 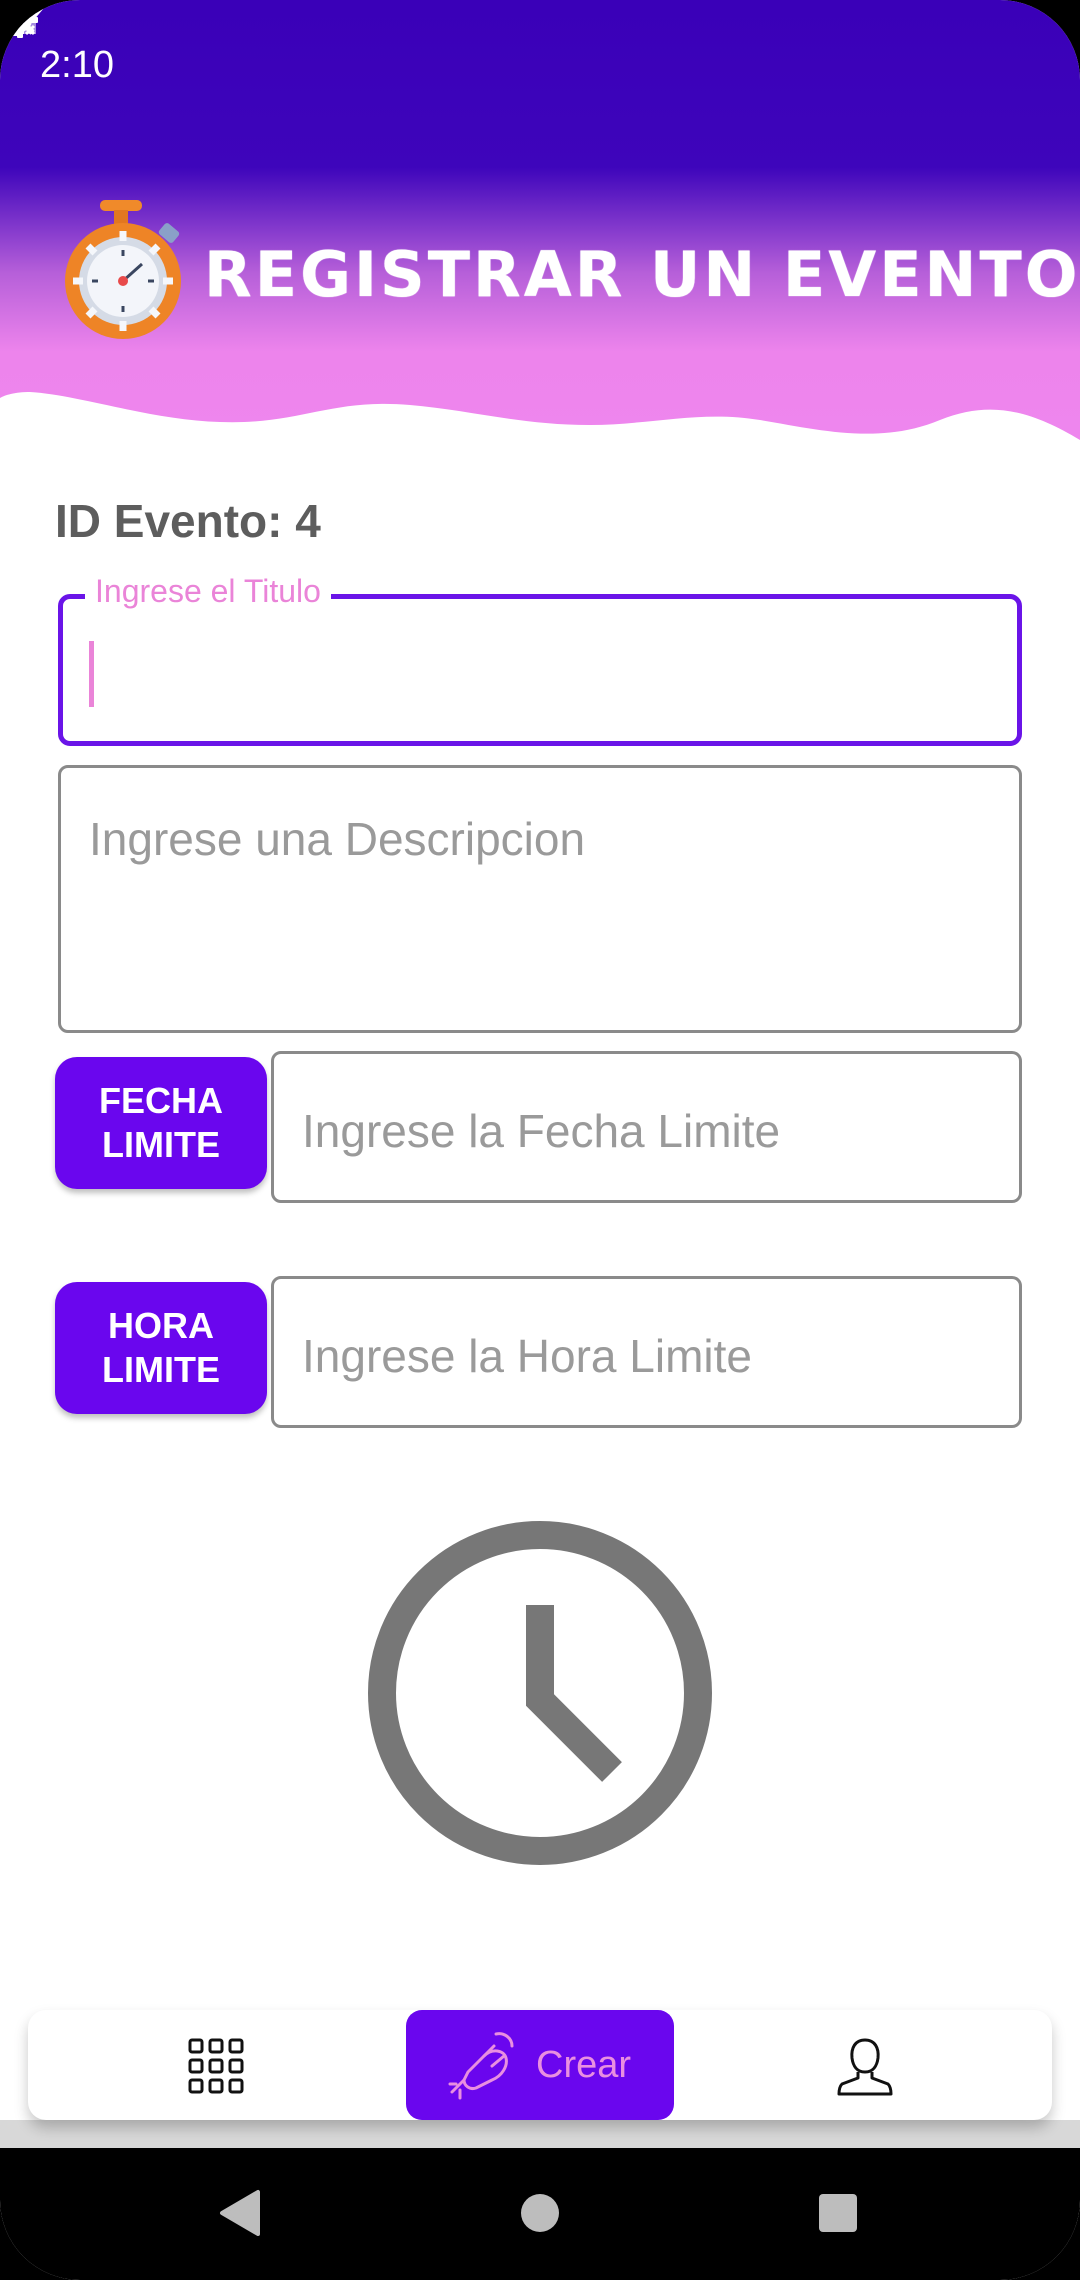 I want to click on fecha-button-line2: LIMITE, so click(x=161, y=1144).